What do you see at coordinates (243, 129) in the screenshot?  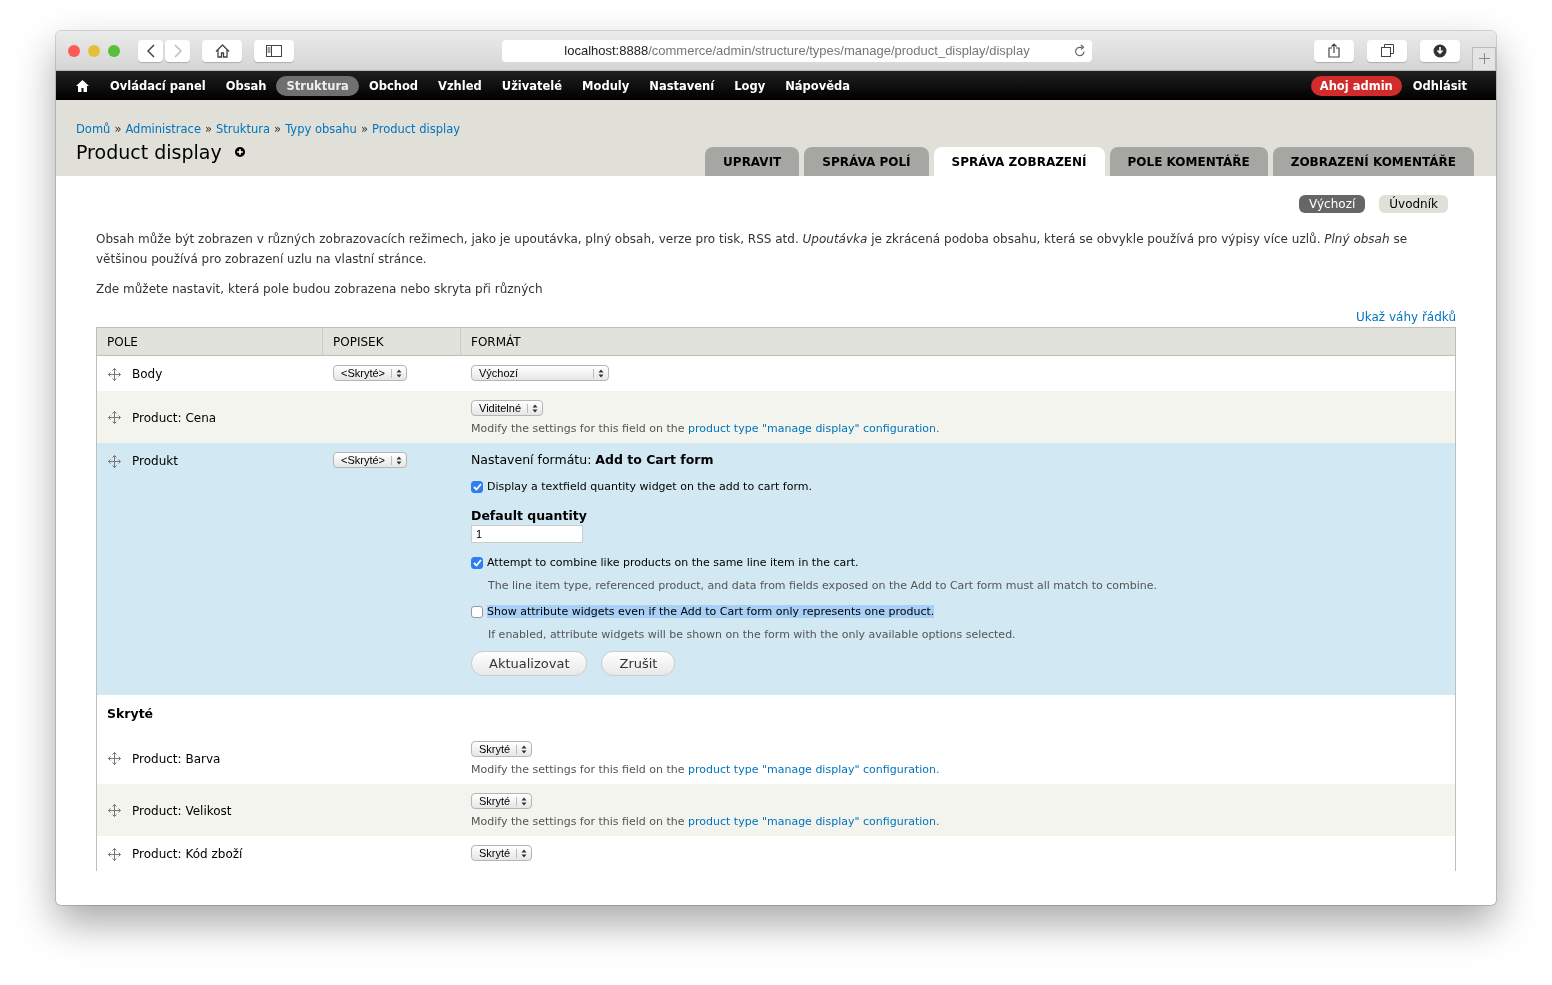 I see `breadcrumb-link: Struktura` at bounding box center [243, 129].